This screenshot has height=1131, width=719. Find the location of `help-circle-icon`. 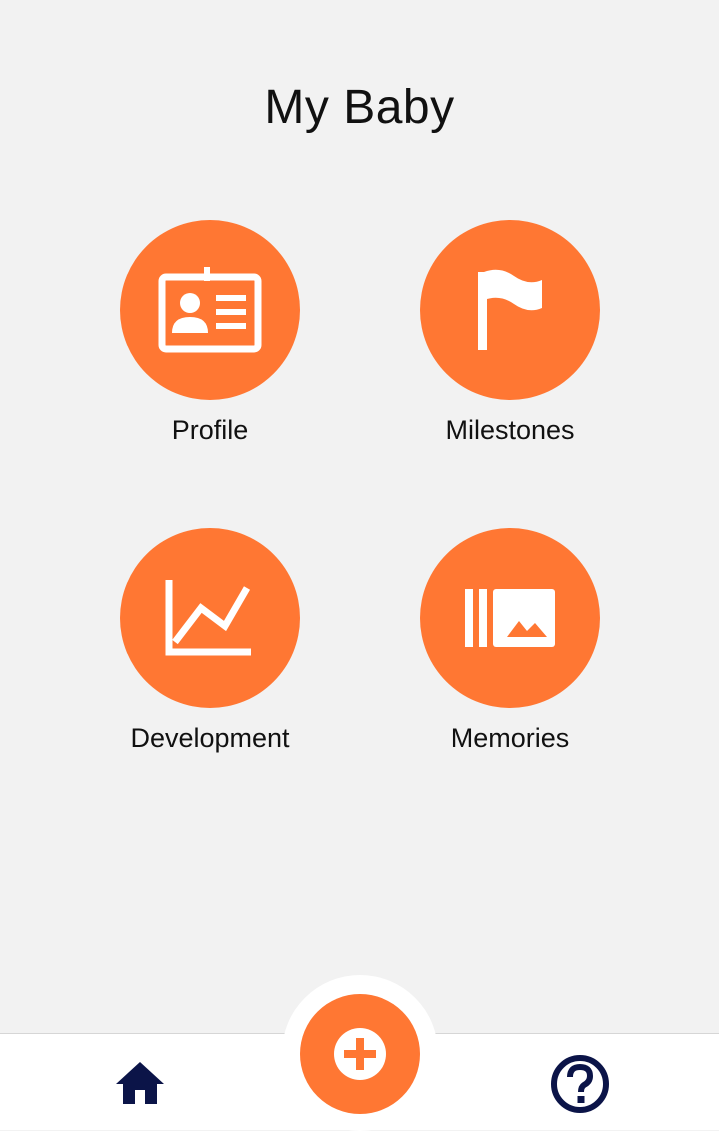

help-circle-icon is located at coordinates (580, 1084).